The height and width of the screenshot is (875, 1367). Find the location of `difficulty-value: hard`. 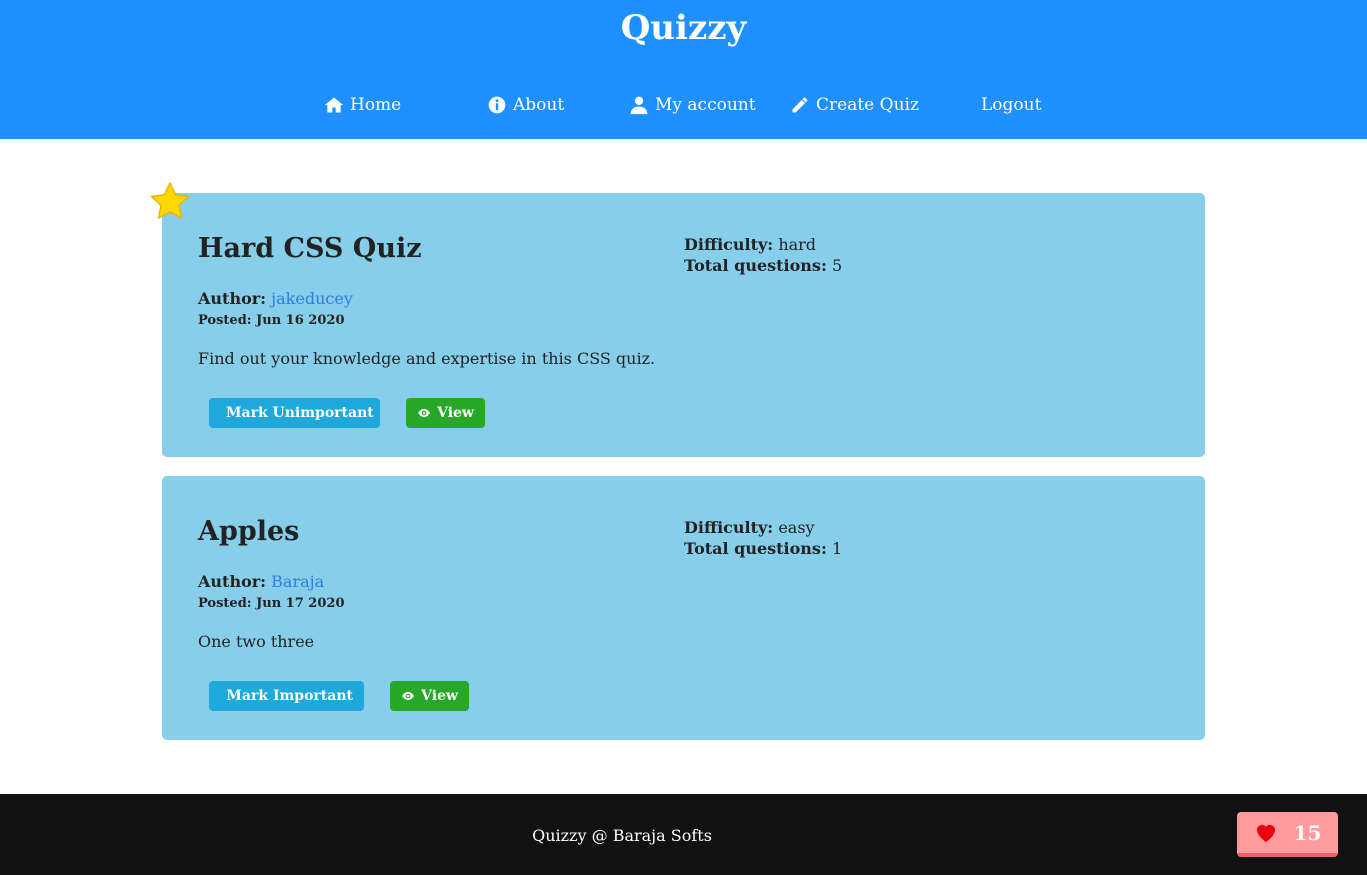

difficulty-value: hard is located at coordinates (797, 244).